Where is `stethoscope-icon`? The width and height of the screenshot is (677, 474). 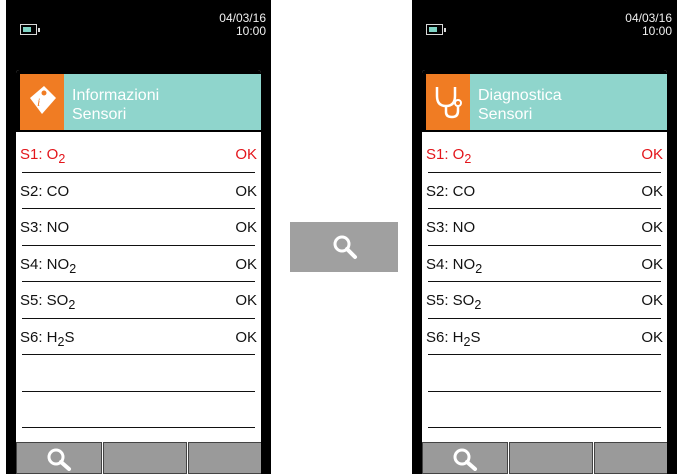 stethoscope-icon is located at coordinates (448, 102).